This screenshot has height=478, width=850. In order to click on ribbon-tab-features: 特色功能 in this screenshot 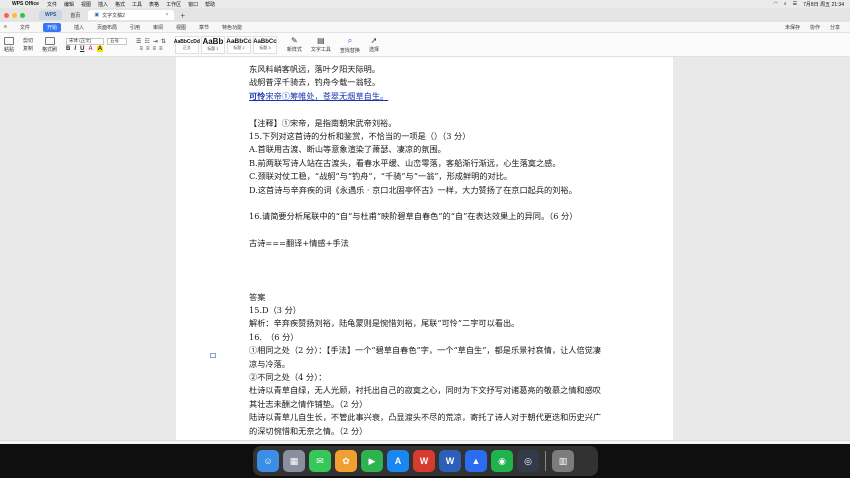, I will do `click(232, 27)`.